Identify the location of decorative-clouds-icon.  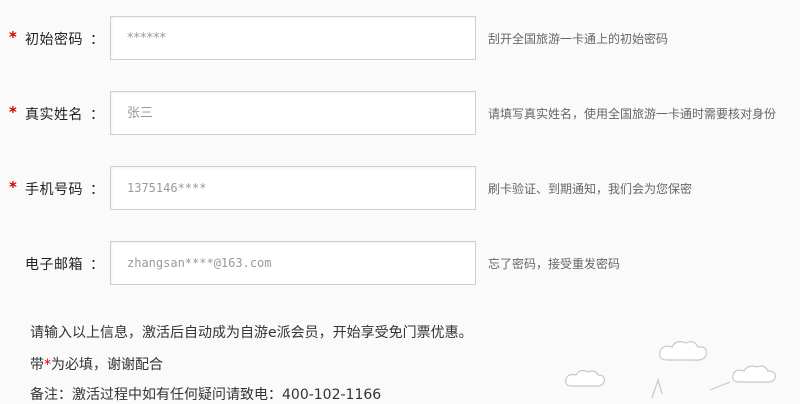
(670, 370).